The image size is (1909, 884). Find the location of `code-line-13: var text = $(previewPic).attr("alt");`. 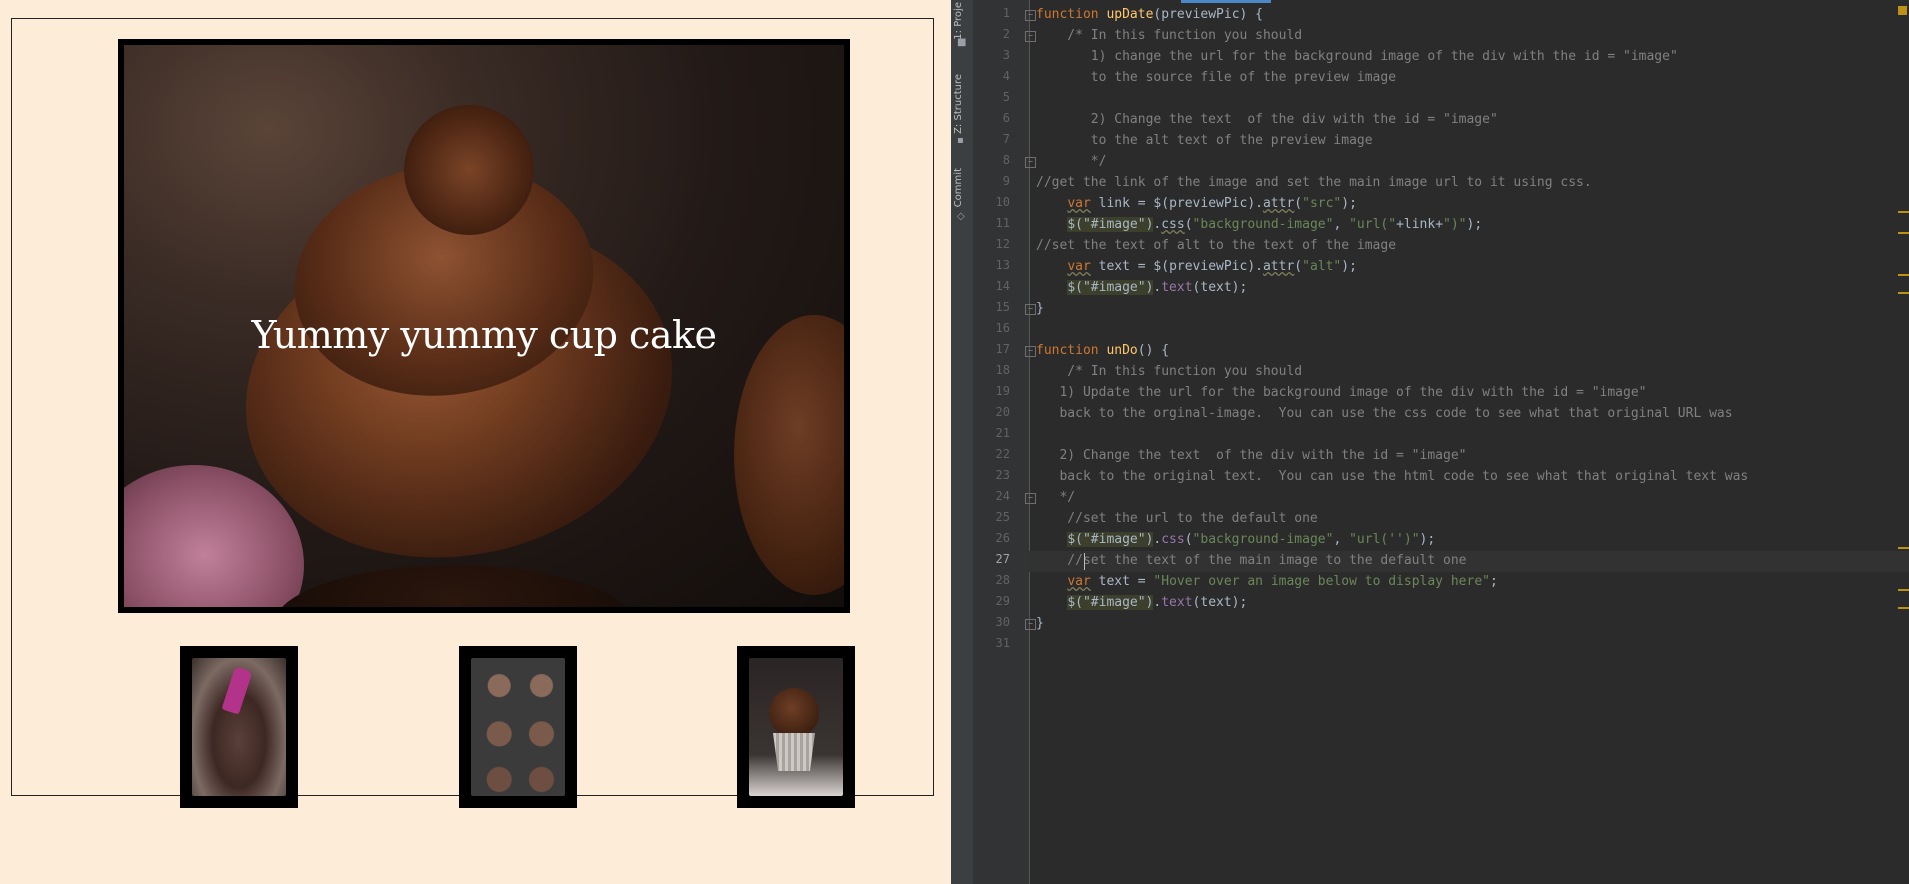

code-line-13: var text = $(previewPic).attr("alt"); is located at coordinates (1196, 266).